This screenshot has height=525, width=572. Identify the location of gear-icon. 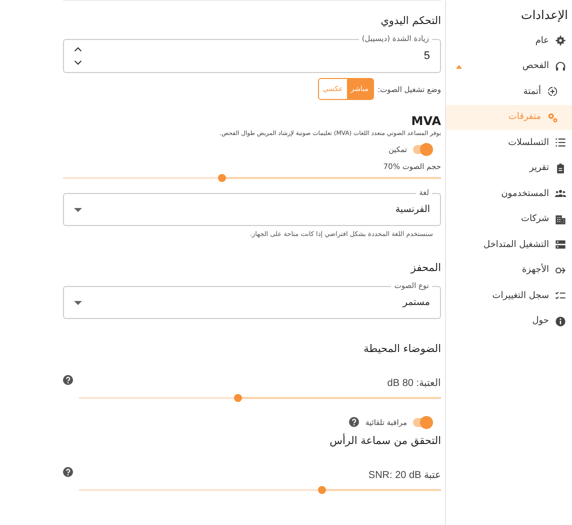
(560, 40).